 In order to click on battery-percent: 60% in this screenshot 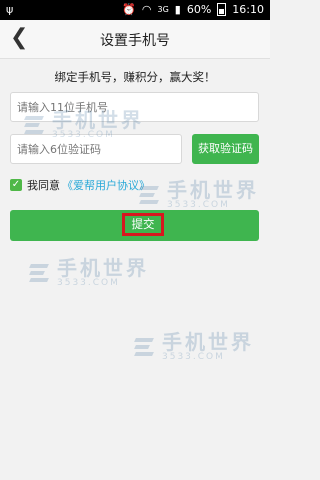, I will do `click(199, 9)`.